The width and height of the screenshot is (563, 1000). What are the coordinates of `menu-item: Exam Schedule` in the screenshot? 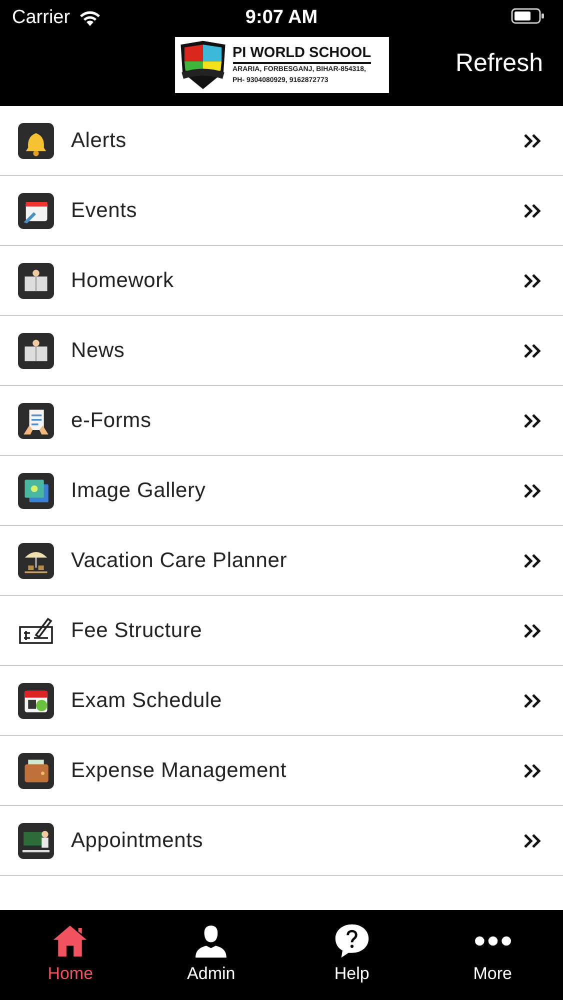 It's located at (281, 701).